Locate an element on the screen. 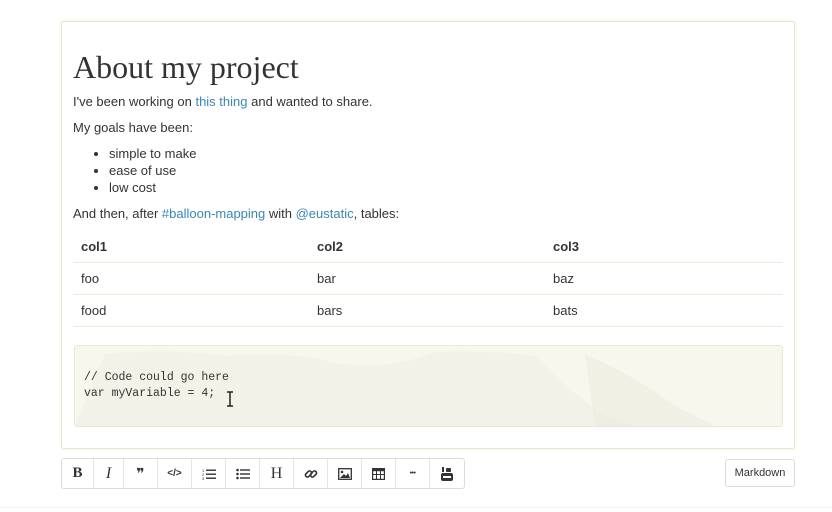 The height and width of the screenshot is (512, 832). table-icon is located at coordinates (378, 473).